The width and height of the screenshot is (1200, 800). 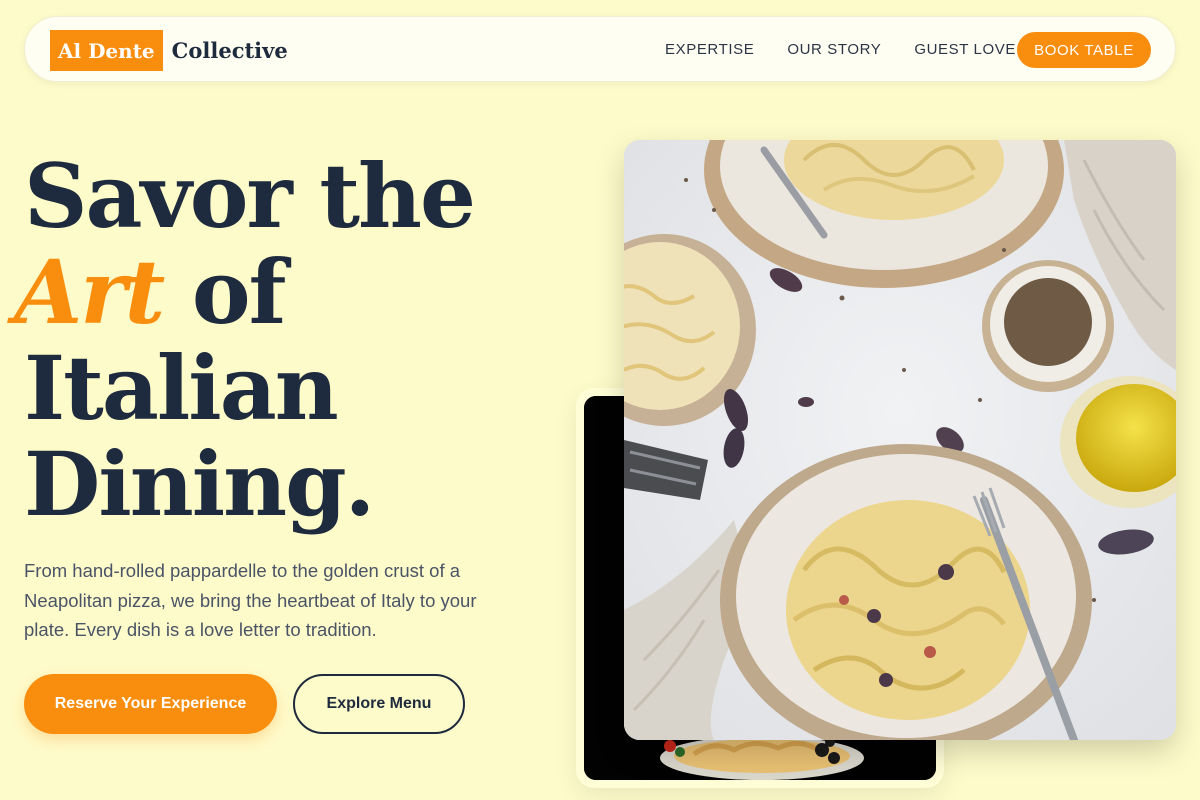 I want to click on nav-links: EXPERTISE OUR STORY GUEST LOVE, so click(x=857, y=50).